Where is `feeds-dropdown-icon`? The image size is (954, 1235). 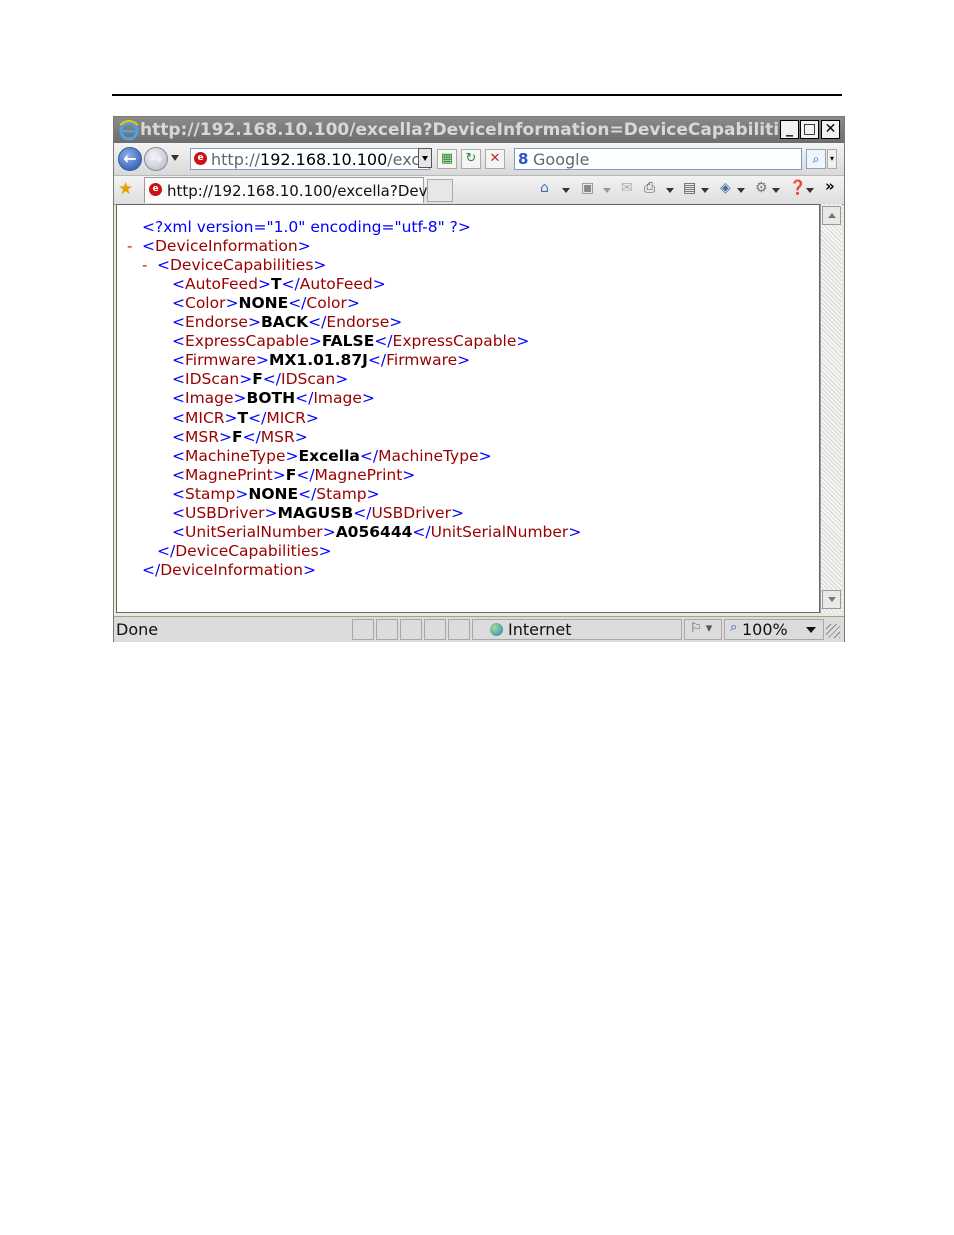
feeds-dropdown-icon is located at coordinates (607, 190).